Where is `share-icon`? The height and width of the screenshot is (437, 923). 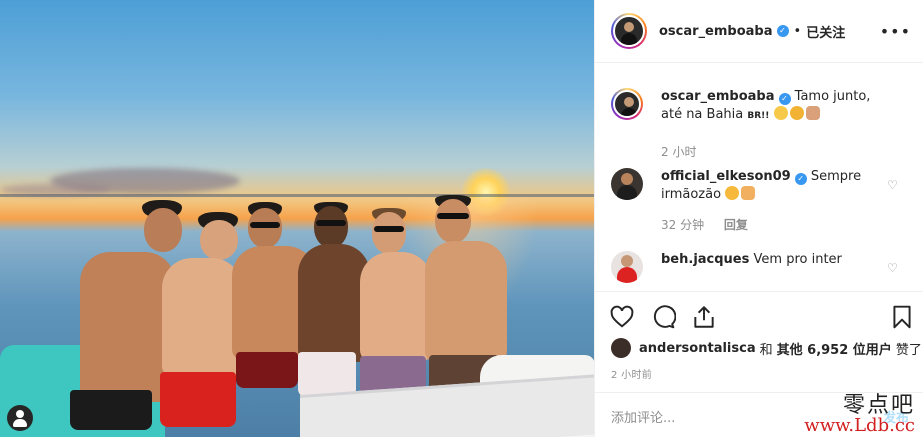
share-icon is located at coordinates (704, 317).